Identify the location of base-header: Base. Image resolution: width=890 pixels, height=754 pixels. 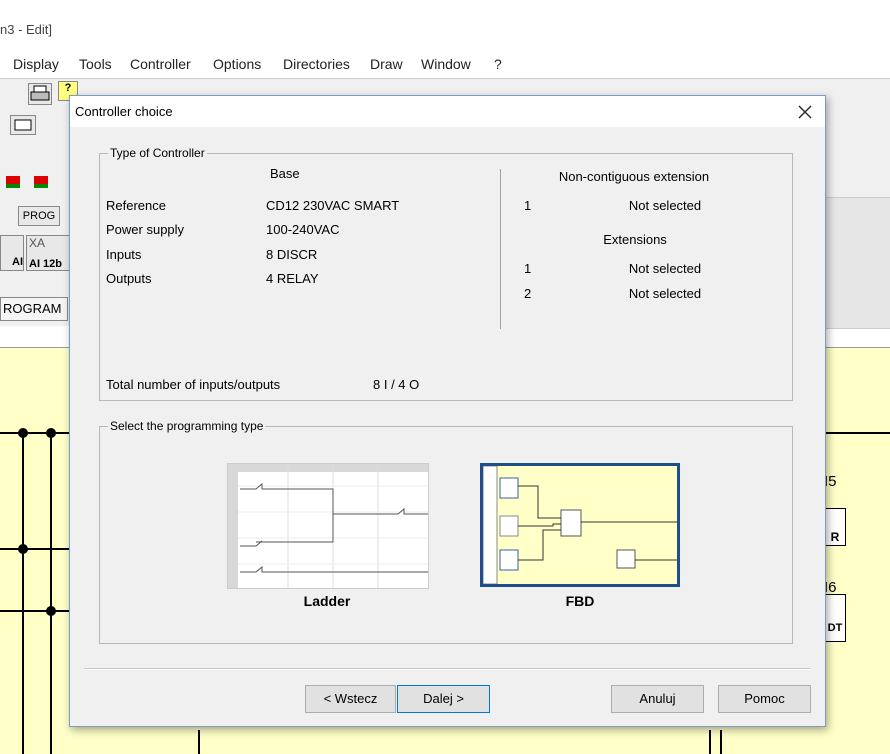
(285, 173).